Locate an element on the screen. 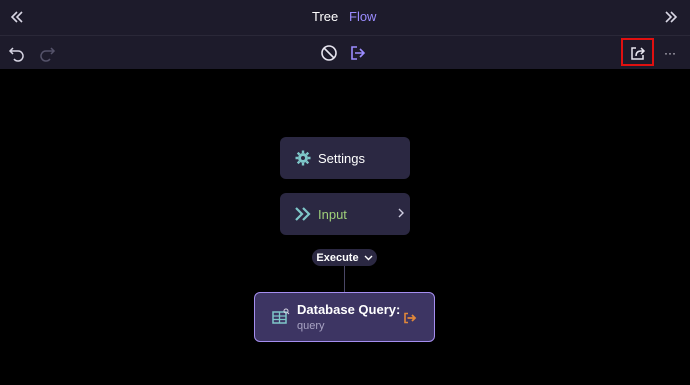  undo-icon is located at coordinates (17, 53).